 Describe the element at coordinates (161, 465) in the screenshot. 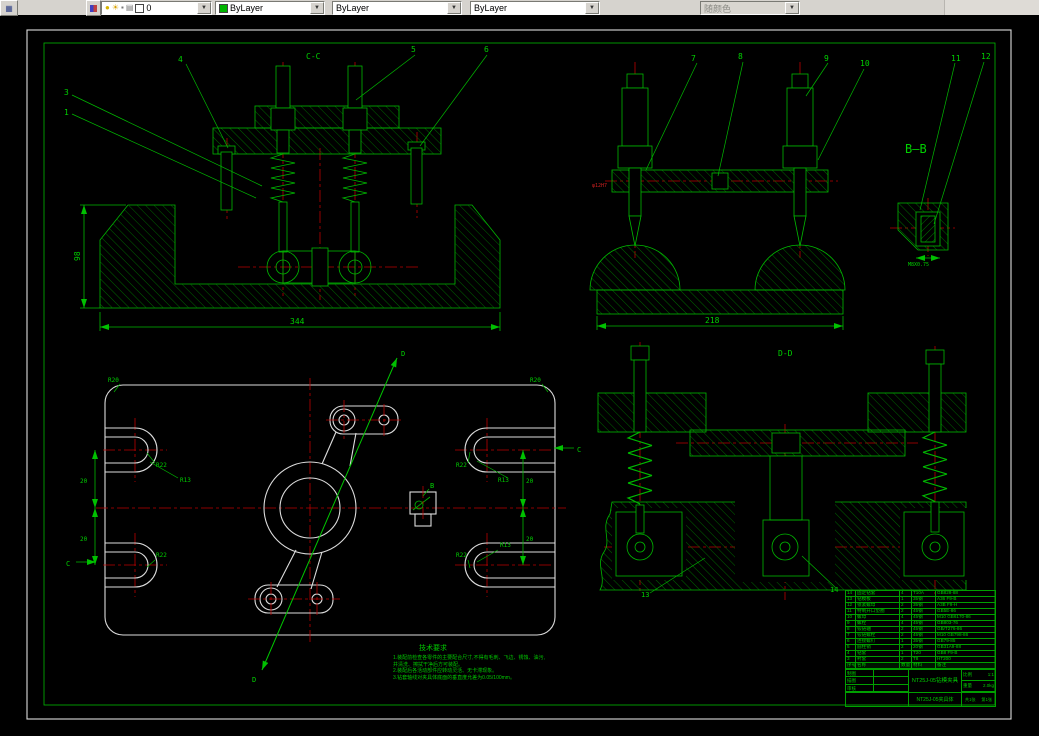

I see `dim-r22-ul: R22` at that location.